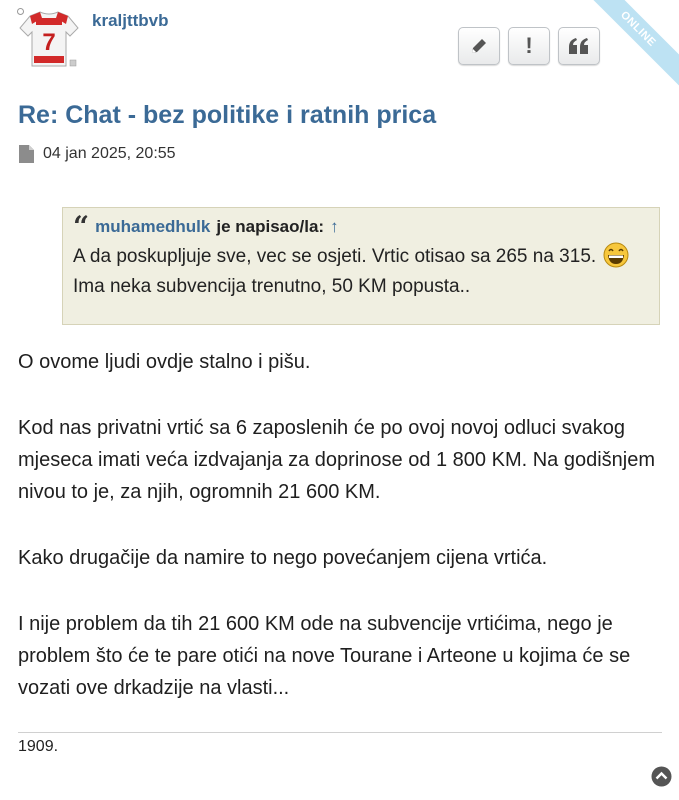 Image resolution: width=679 pixels, height=800 pixels. Describe the element at coordinates (334, 227) in the screenshot. I see `quote-source-arrow-icon: ↑` at that location.